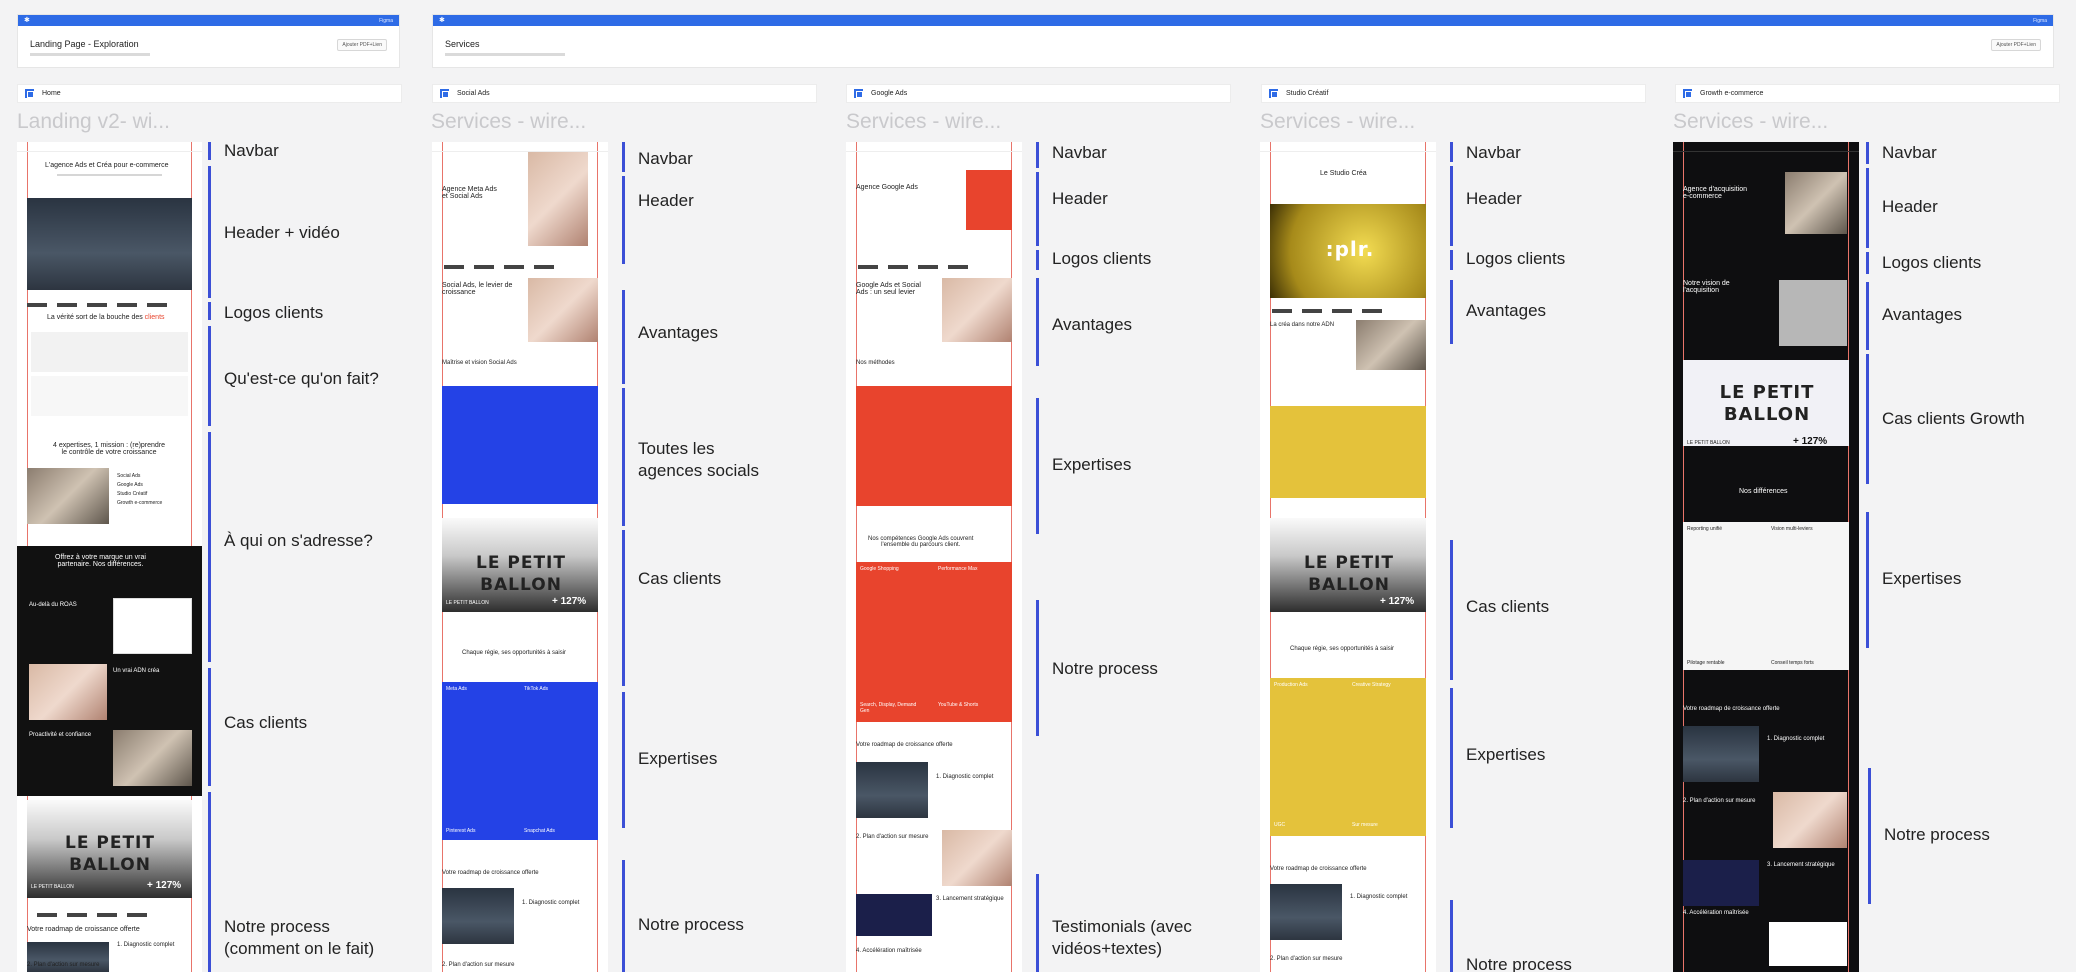 The width and height of the screenshot is (2076, 972). I want to click on step-dashboard, so click(894, 915).